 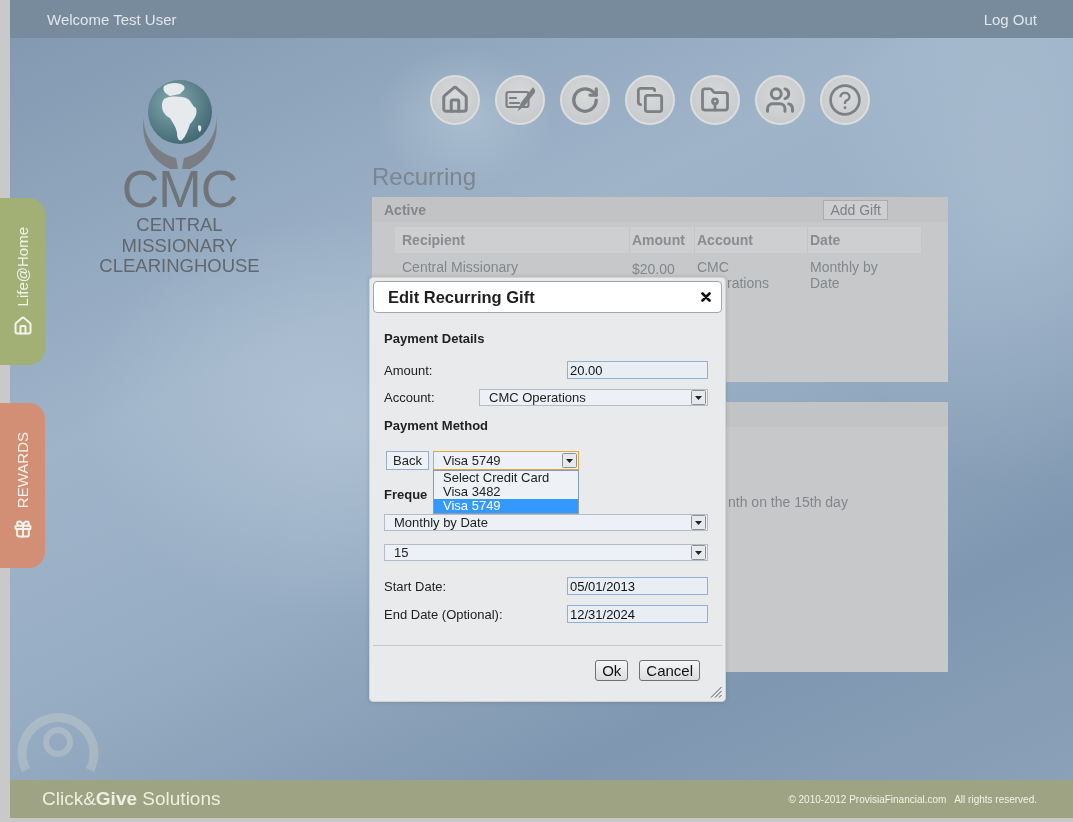 What do you see at coordinates (669, 670) in the screenshot?
I see `cancel-button: Cancel` at bounding box center [669, 670].